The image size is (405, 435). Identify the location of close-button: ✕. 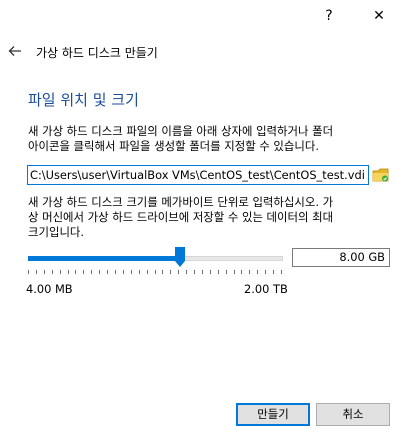
(379, 16).